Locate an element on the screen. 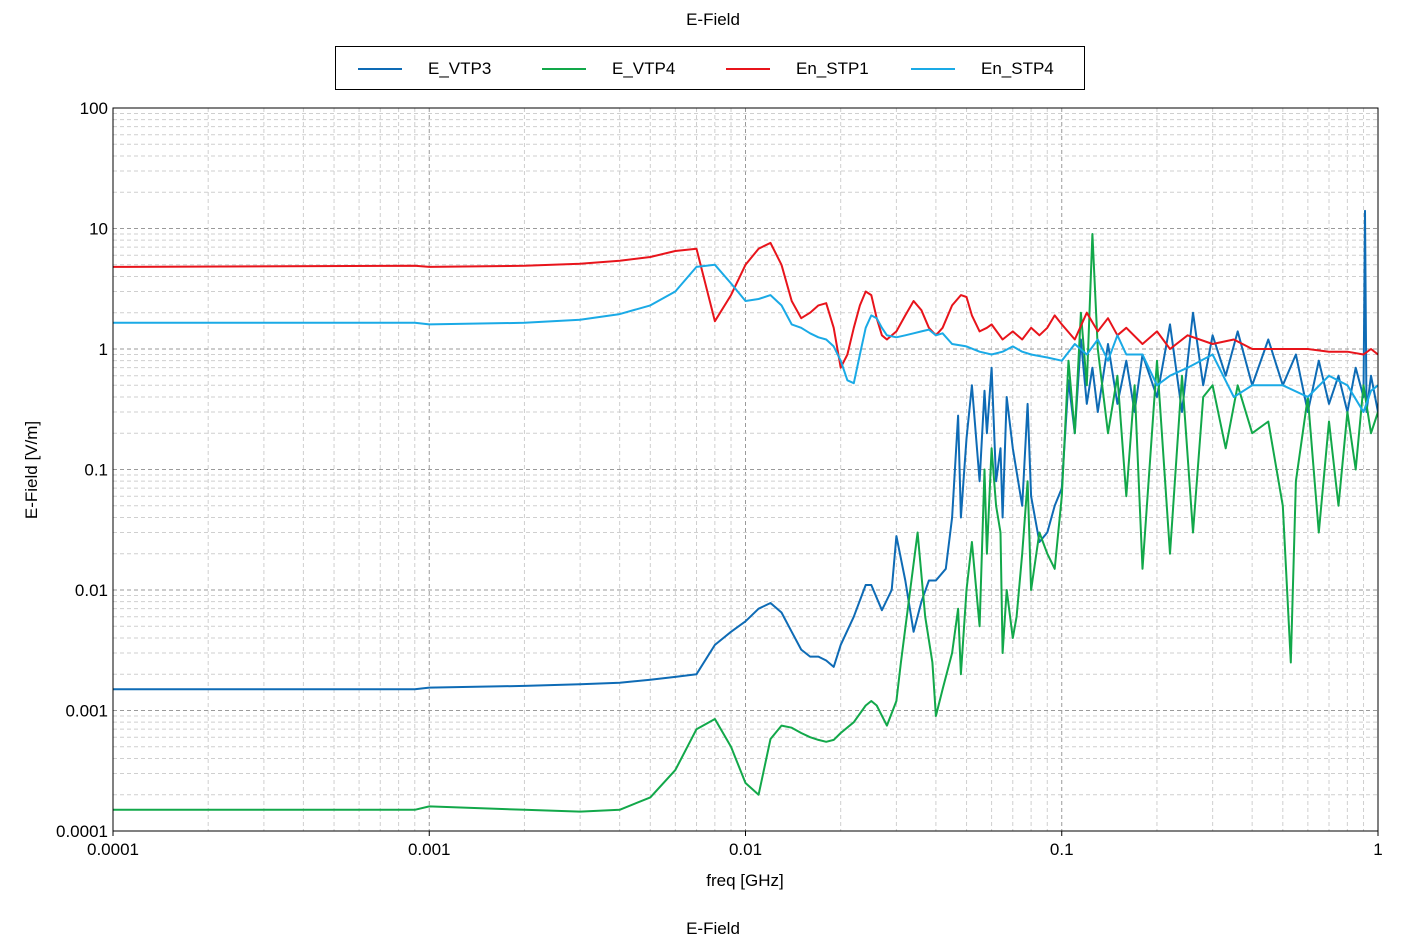 The image size is (1426, 952). x-tick-label: 0.001 is located at coordinates (429, 849).